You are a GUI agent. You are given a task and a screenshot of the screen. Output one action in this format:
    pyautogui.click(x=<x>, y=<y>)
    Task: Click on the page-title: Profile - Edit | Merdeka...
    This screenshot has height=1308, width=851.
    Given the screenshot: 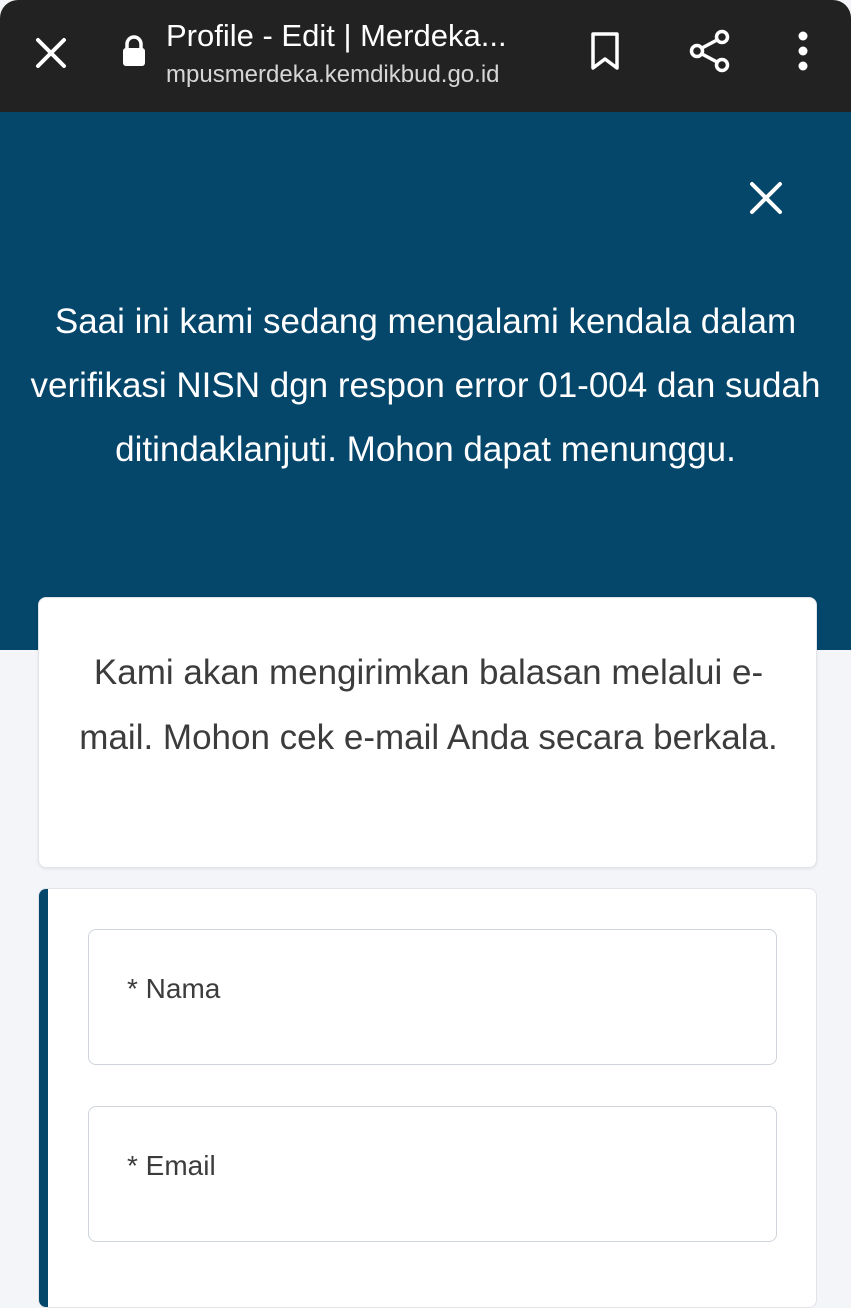 What is the action you would take?
    pyautogui.click(x=336, y=35)
    